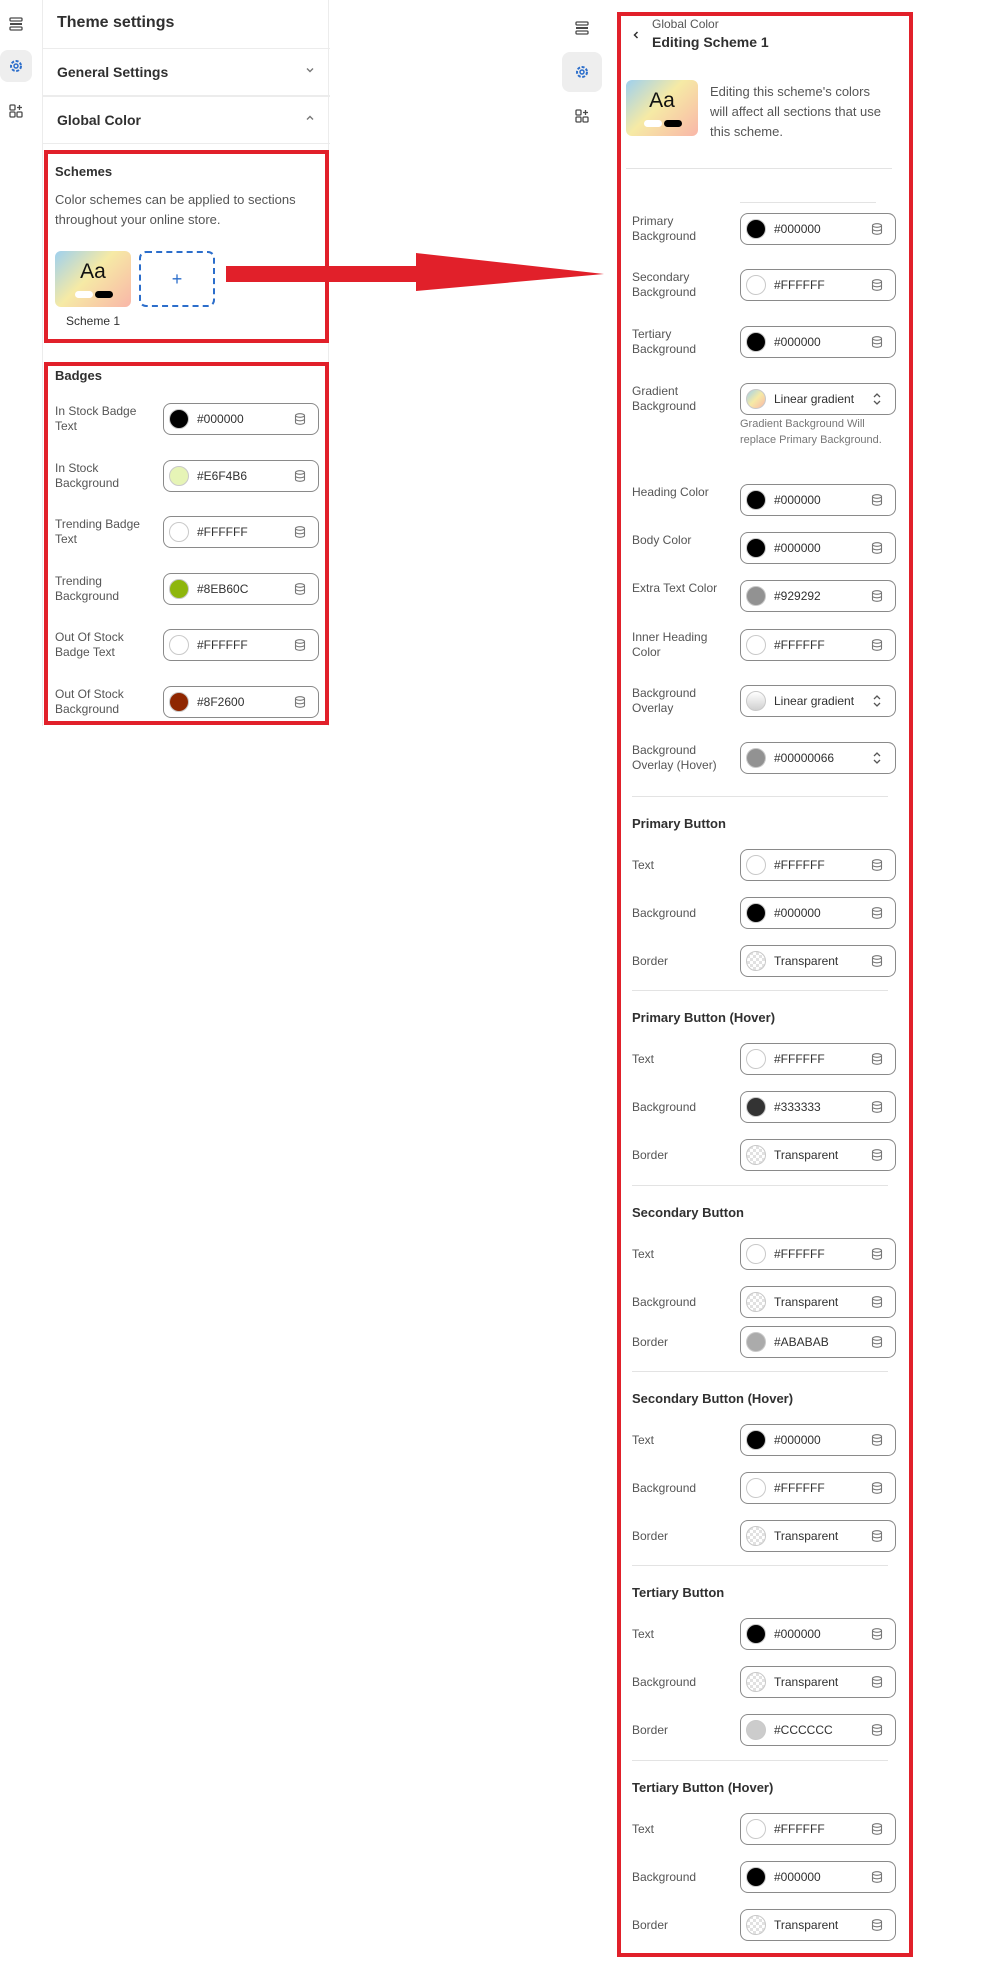 The width and height of the screenshot is (991, 1967). I want to click on settings-gear-icon, so click(582, 72).